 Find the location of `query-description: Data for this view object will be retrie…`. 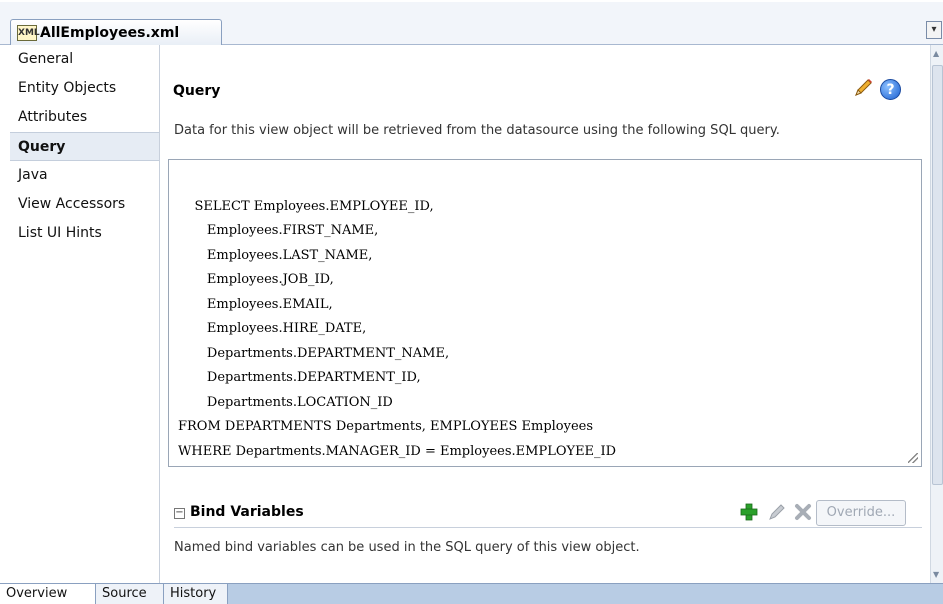

query-description: Data for this view object will be retrie… is located at coordinates (477, 130).